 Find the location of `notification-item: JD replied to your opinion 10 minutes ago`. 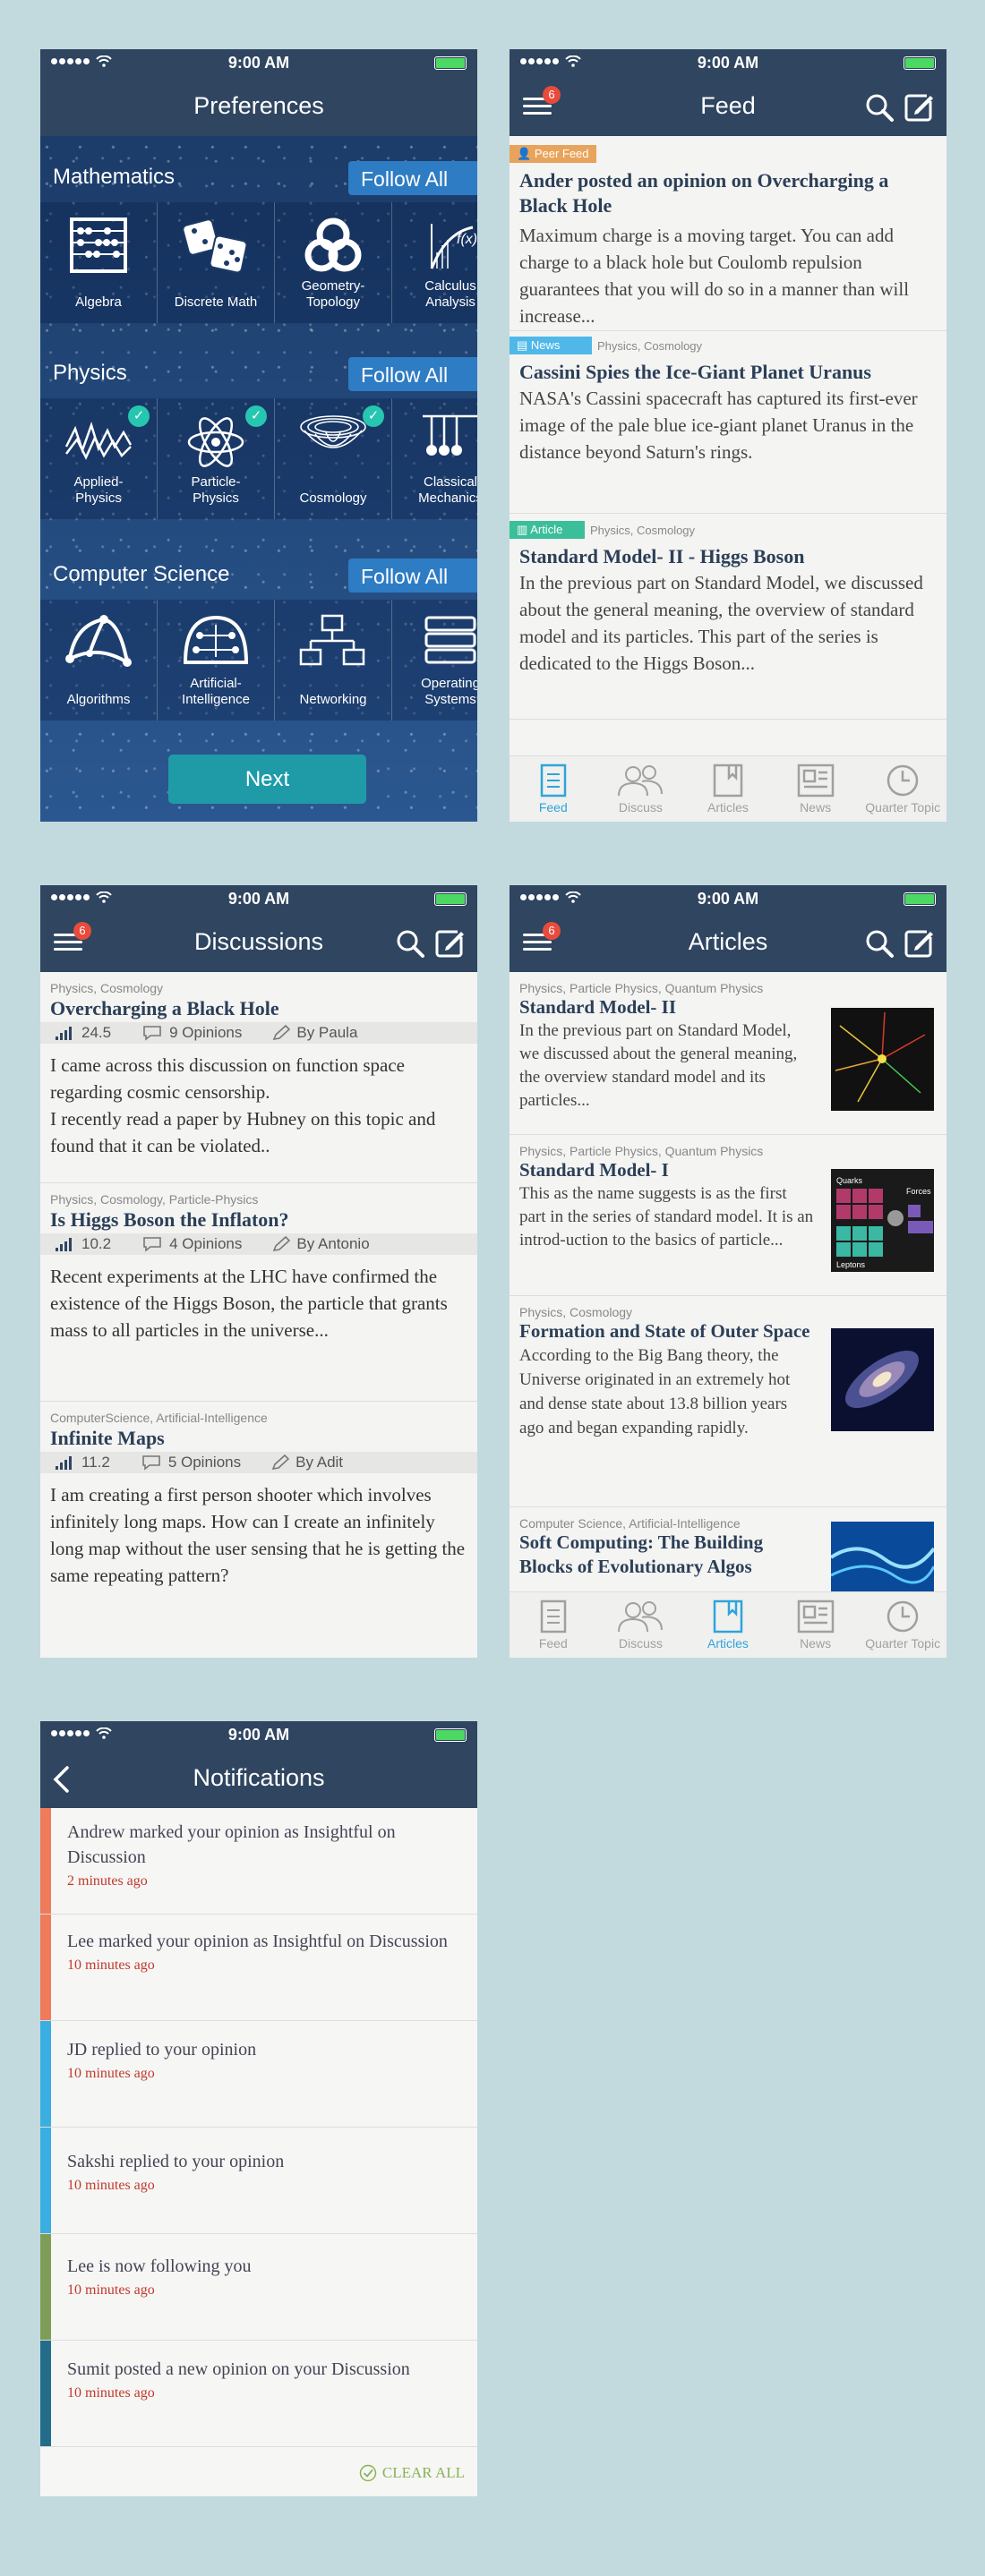

notification-item: JD replied to your opinion 10 minutes ago is located at coordinates (258, 2074).